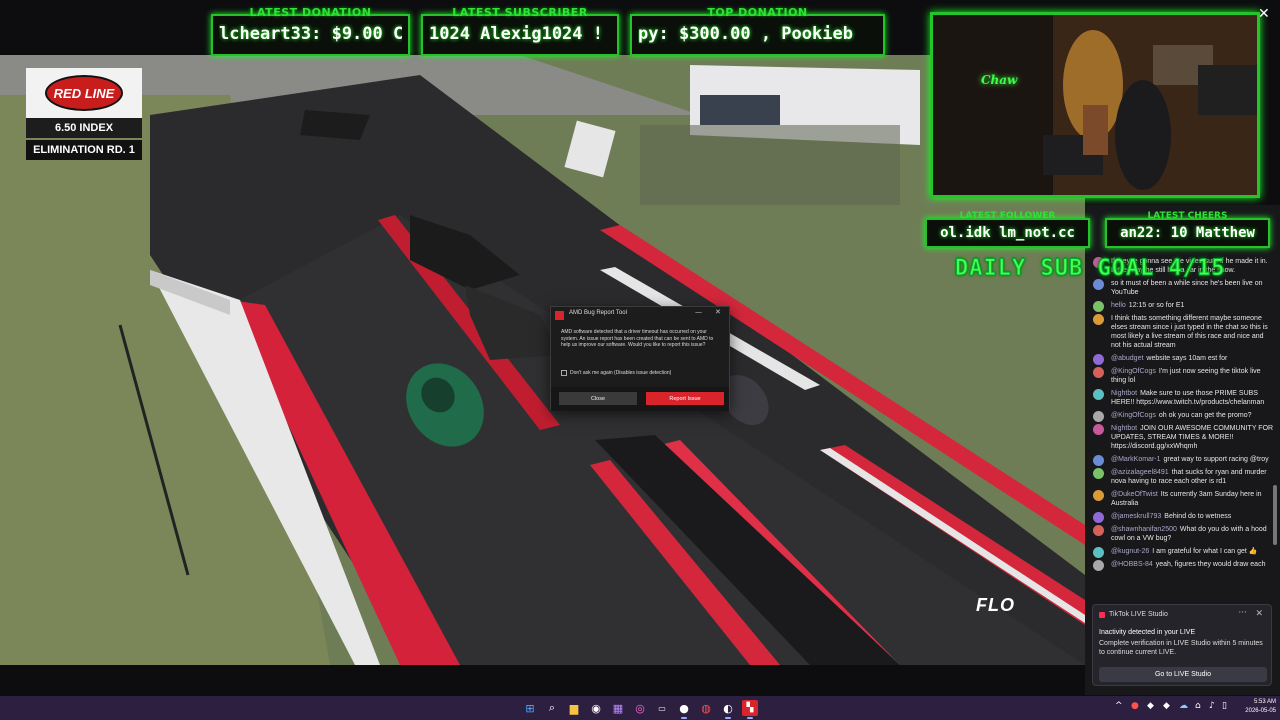 The image size is (1280, 720). What do you see at coordinates (750, 709) in the screenshot?
I see `amd-taskbar-icon: ▚` at bounding box center [750, 709].